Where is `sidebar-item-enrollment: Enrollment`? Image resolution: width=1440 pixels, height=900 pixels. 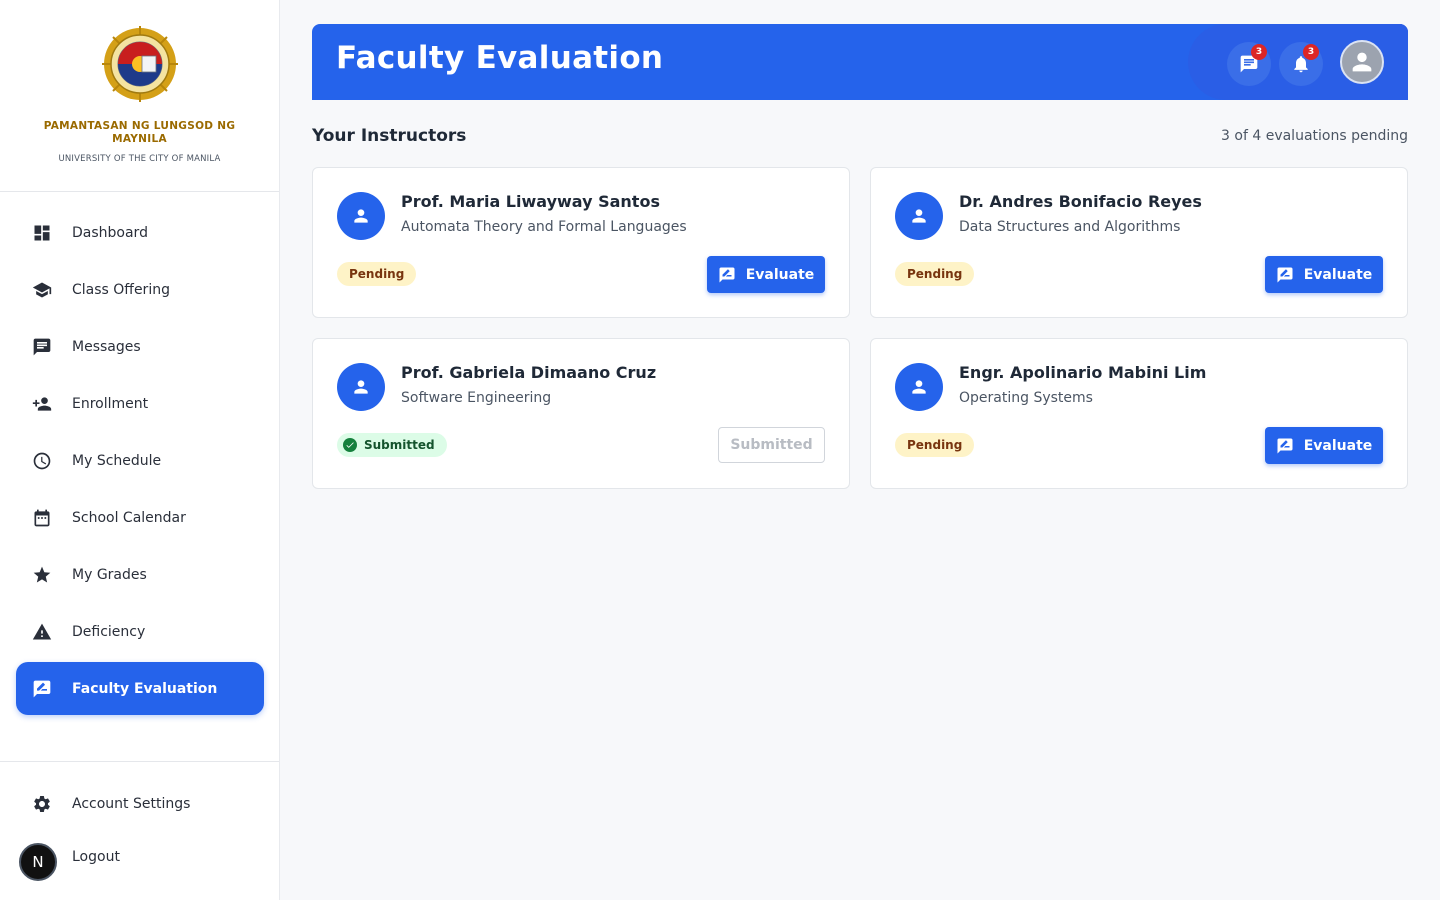
sidebar-item-enrollment: Enrollment is located at coordinates (140, 403).